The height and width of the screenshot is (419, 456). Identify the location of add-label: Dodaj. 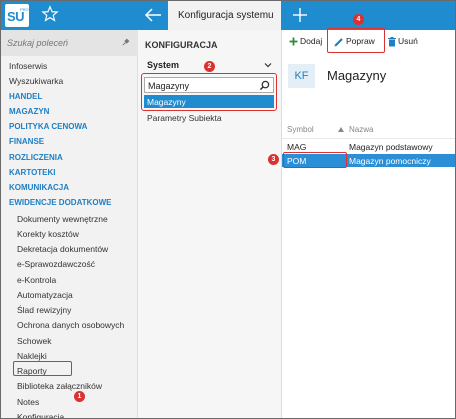
(311, 41).